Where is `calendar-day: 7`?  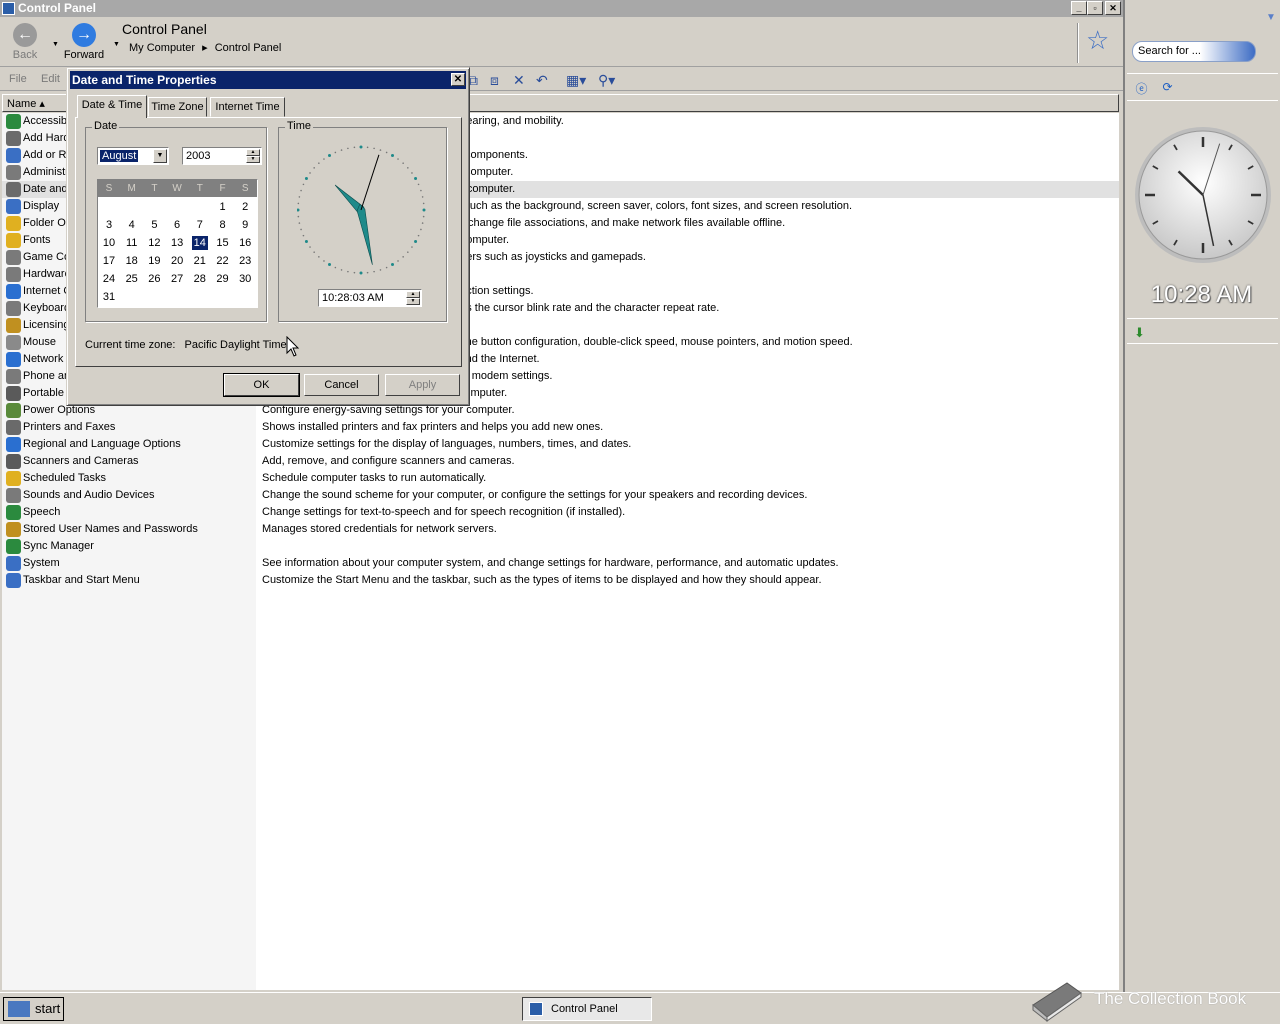
calendar-day: 7 is located at coordinates (200, 225).